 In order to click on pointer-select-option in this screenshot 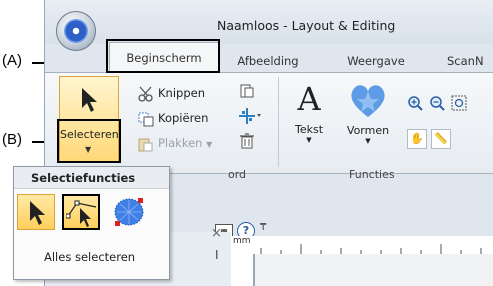, I will do `click(36, 212)`.